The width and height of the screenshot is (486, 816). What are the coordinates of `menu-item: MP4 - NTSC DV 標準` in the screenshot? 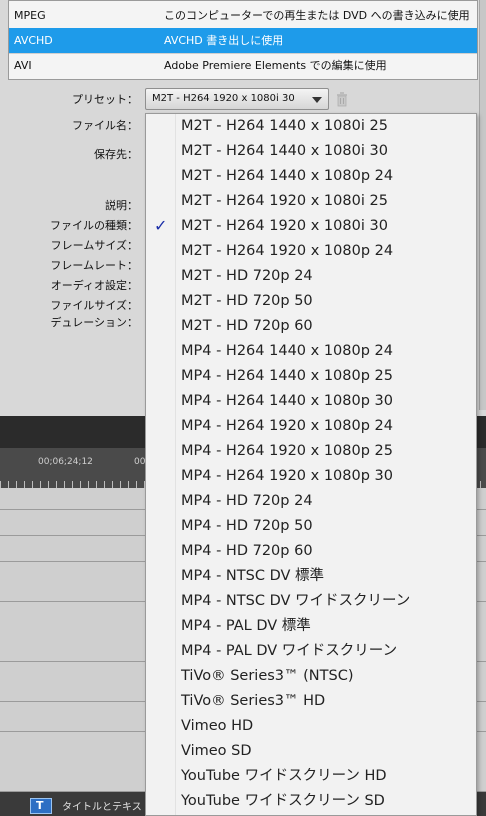 It's located at (311, 576).